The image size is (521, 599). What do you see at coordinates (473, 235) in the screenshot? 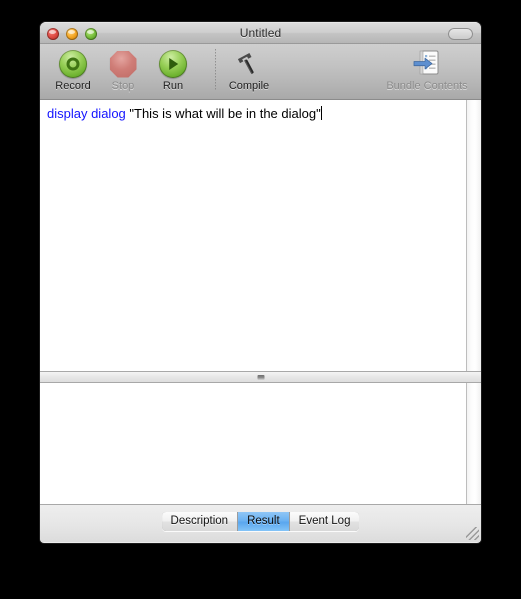
I see `script-vertical-scrollbar` at bounding box center [473, 235].